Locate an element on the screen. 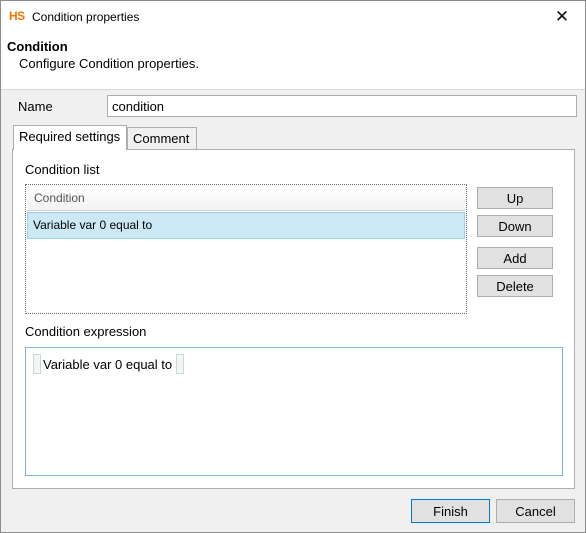 The width and height of the screenshot is (586, 533). close-icon: ✕ is located at coordinates (562, 16).